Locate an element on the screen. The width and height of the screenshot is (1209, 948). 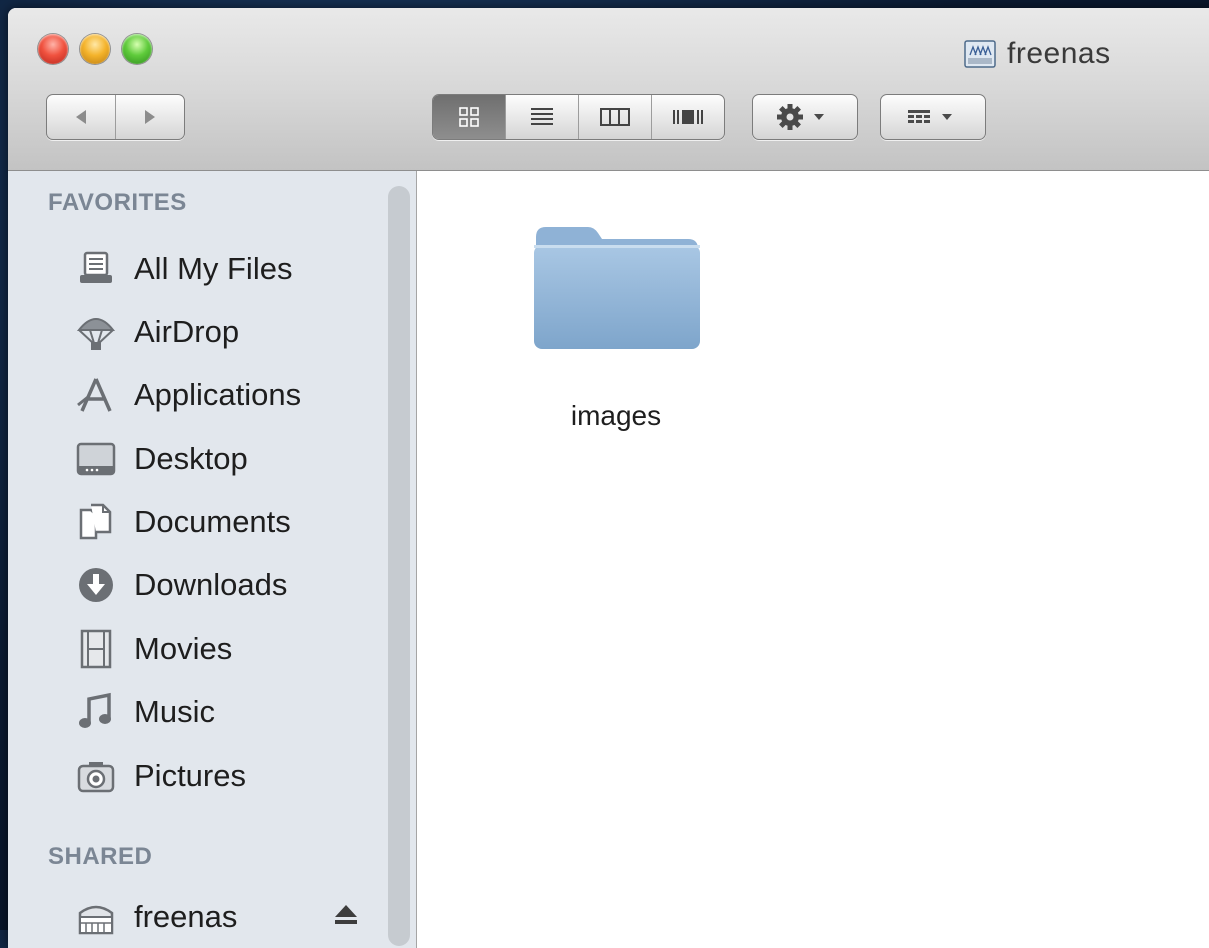
back-icon is located at coordinates (81, 117).